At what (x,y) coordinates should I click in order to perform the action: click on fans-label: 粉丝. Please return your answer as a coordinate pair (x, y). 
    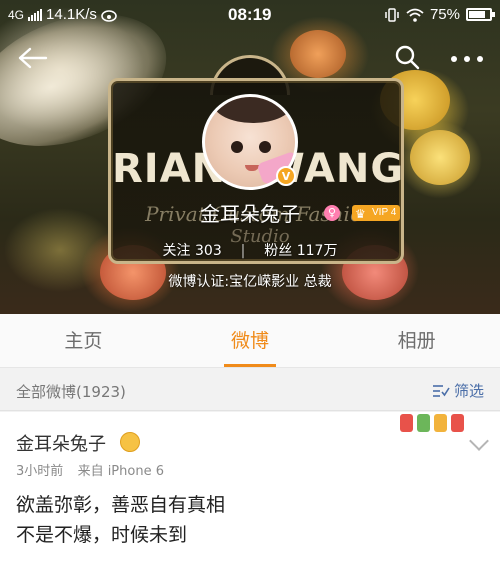
    Looking at the image, I should click on (278, 251).